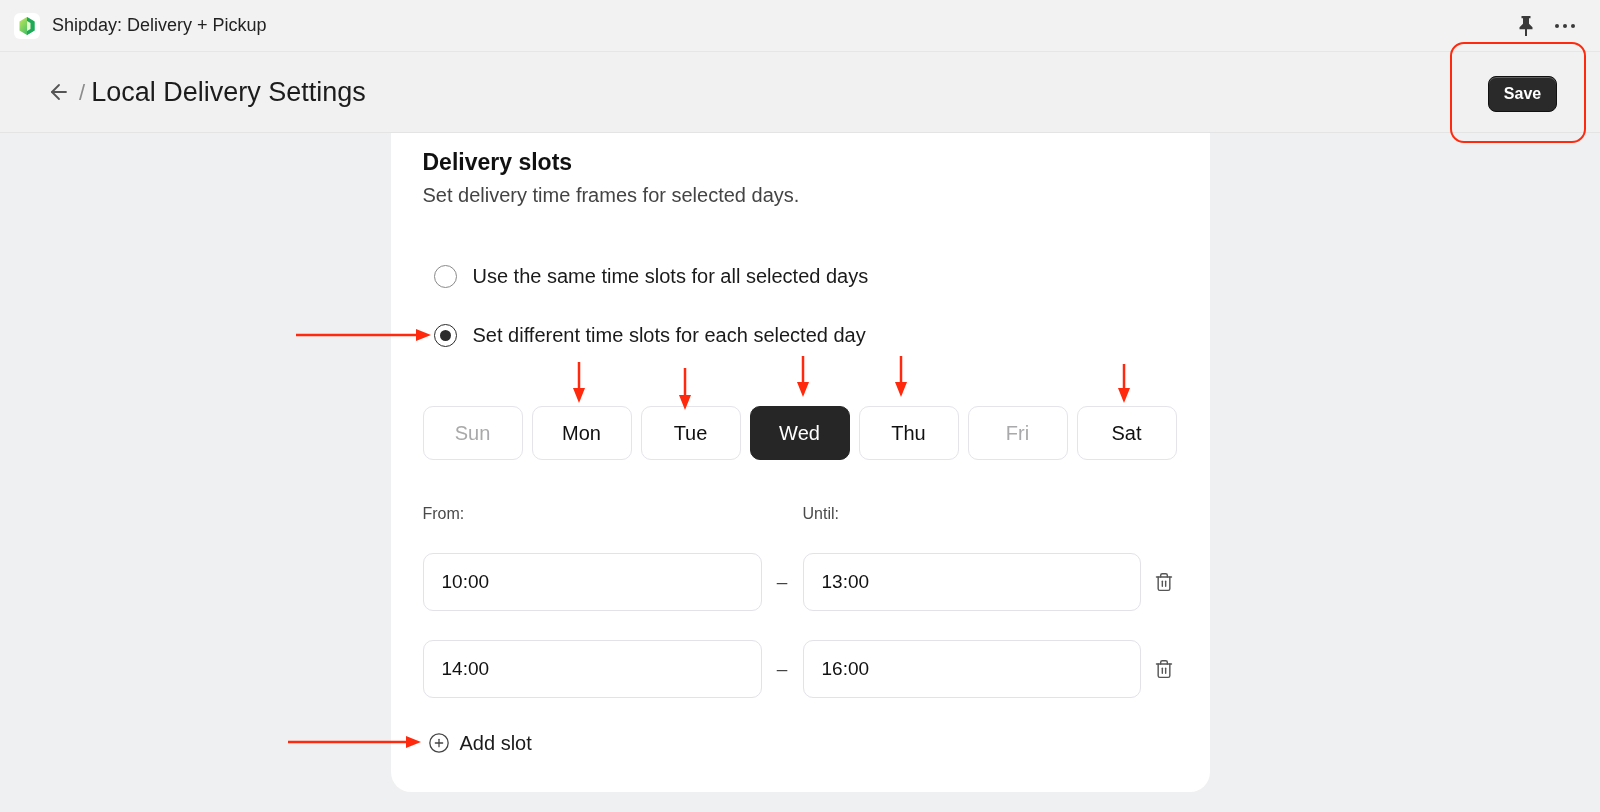  I want to click on day-button: Tue, so click(690, 433).